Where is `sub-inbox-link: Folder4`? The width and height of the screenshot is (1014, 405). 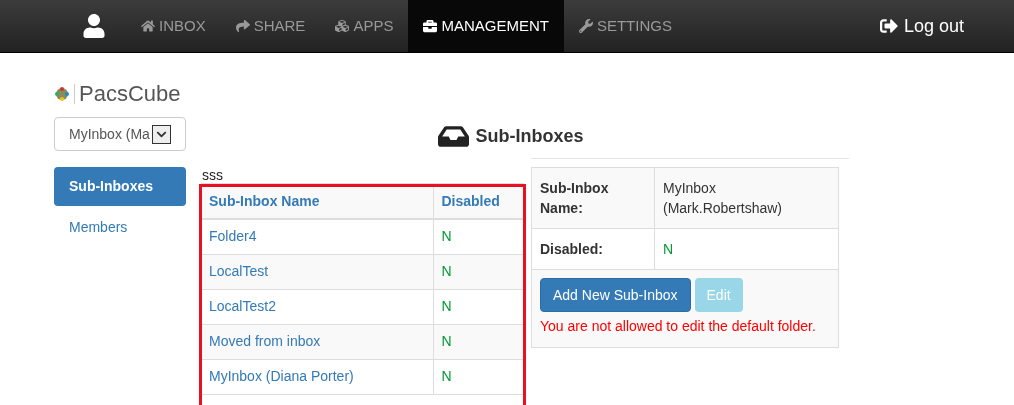
sub-inbox-link: Folder4 is located at coordinates (317, 236).